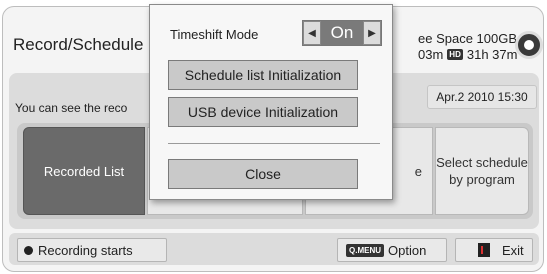  I want to click on record-dot-icon, so click(28, 250).